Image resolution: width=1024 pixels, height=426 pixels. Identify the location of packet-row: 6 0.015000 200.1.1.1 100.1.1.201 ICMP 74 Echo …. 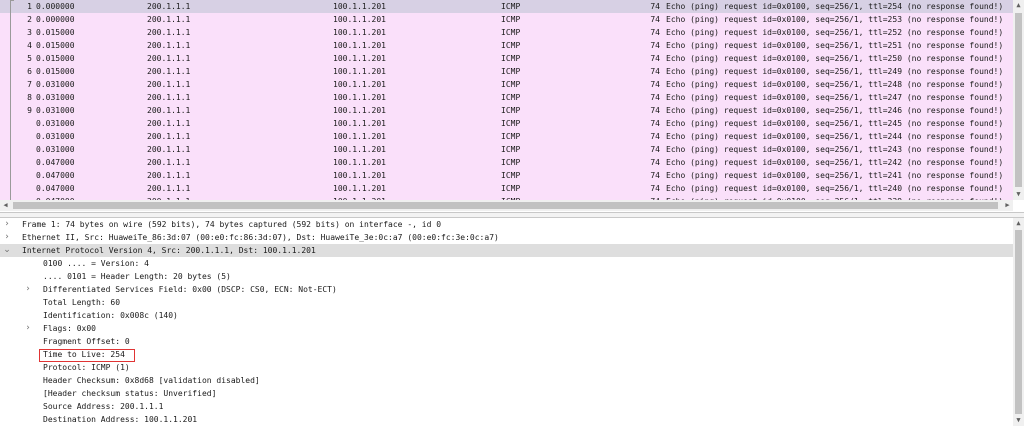
(506, 71).